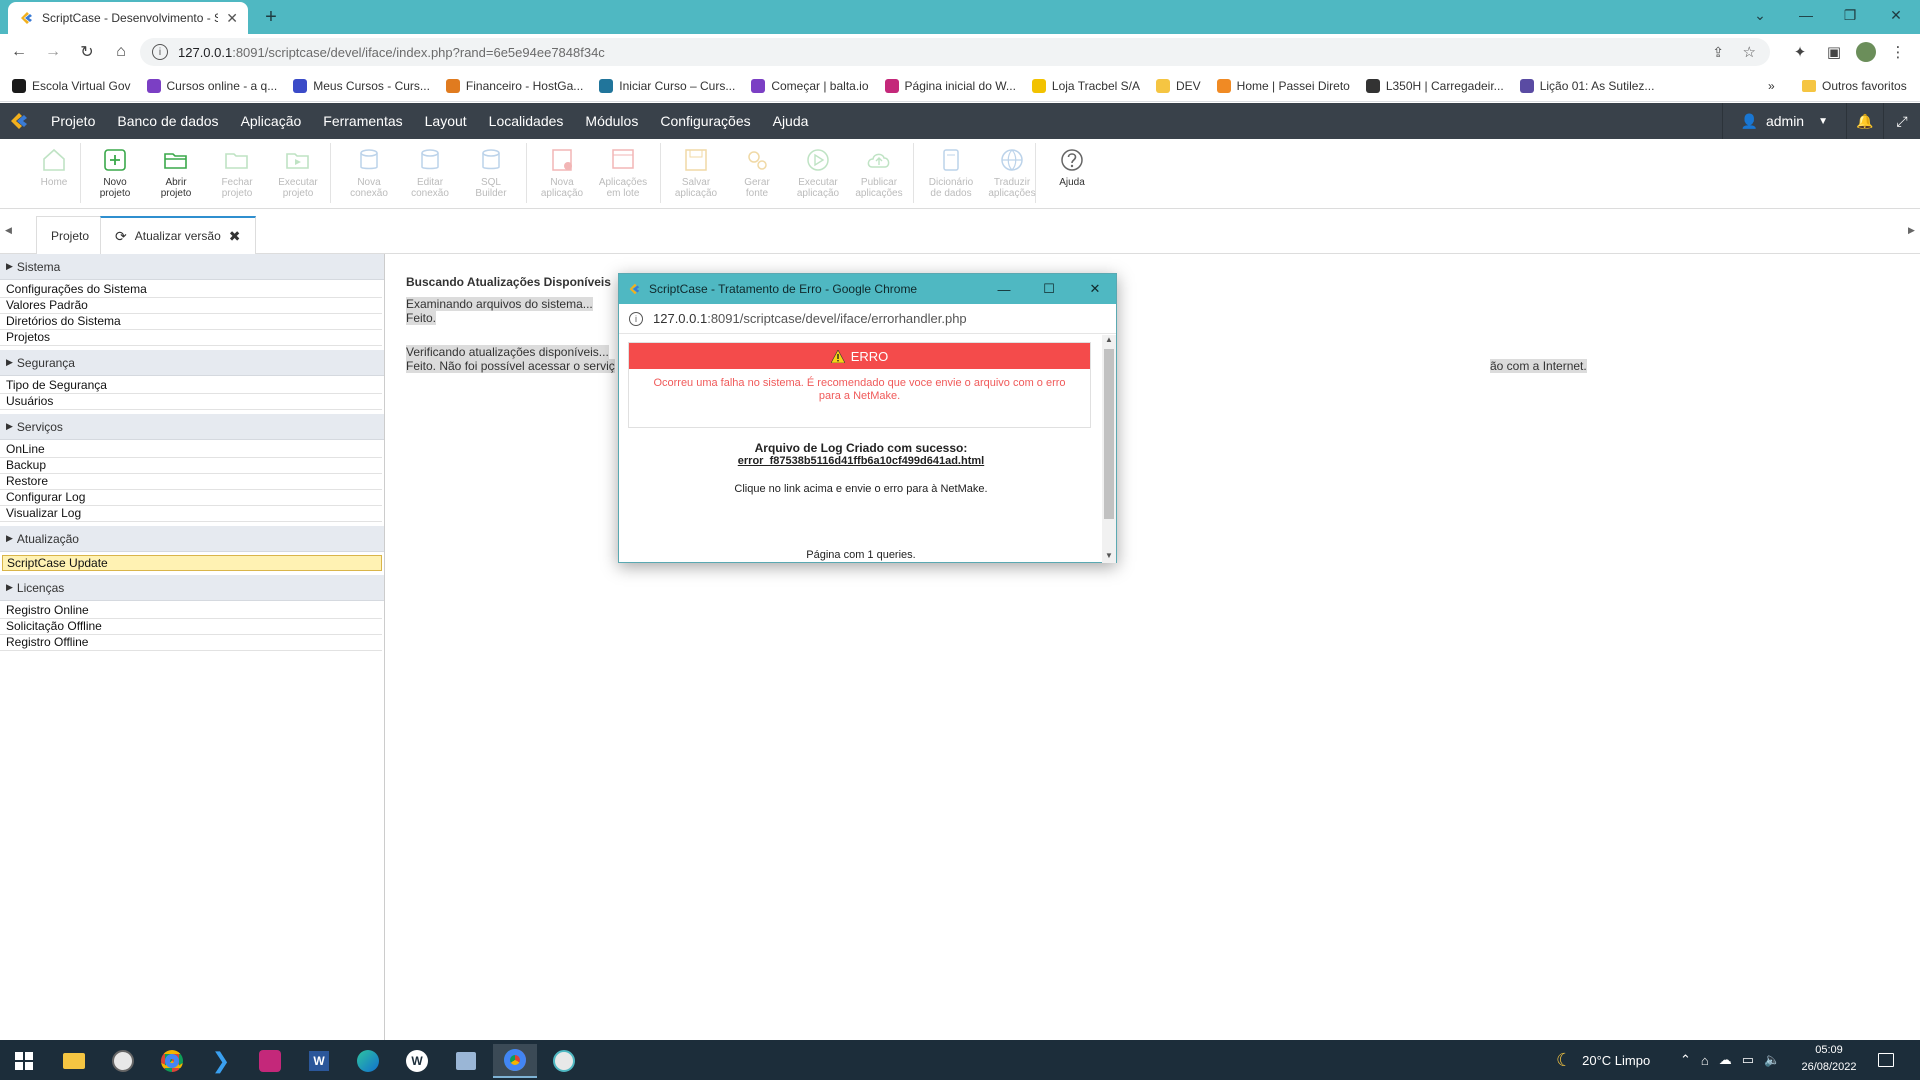 This screenshot has height=1080, width=1920. Describe the element at coordinates (1850, 15) in the screenshot. I see `restore-window-button: ❐` at that location.